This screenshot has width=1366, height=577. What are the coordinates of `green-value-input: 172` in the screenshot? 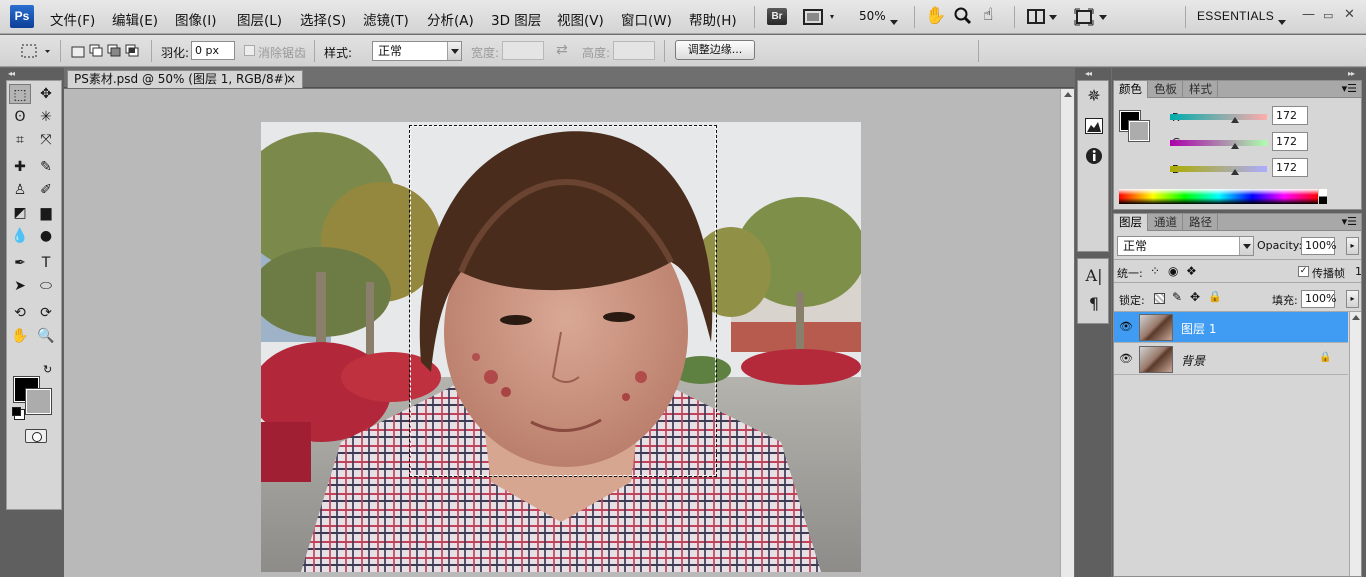 It's located at (1290, 141).